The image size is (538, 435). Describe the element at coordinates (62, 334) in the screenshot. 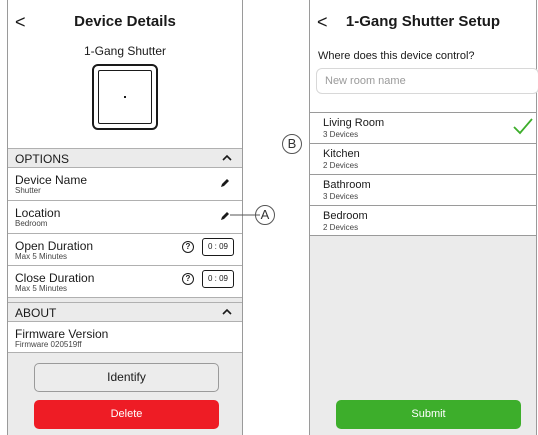

I see `row-title: Firmware Version` at that location.